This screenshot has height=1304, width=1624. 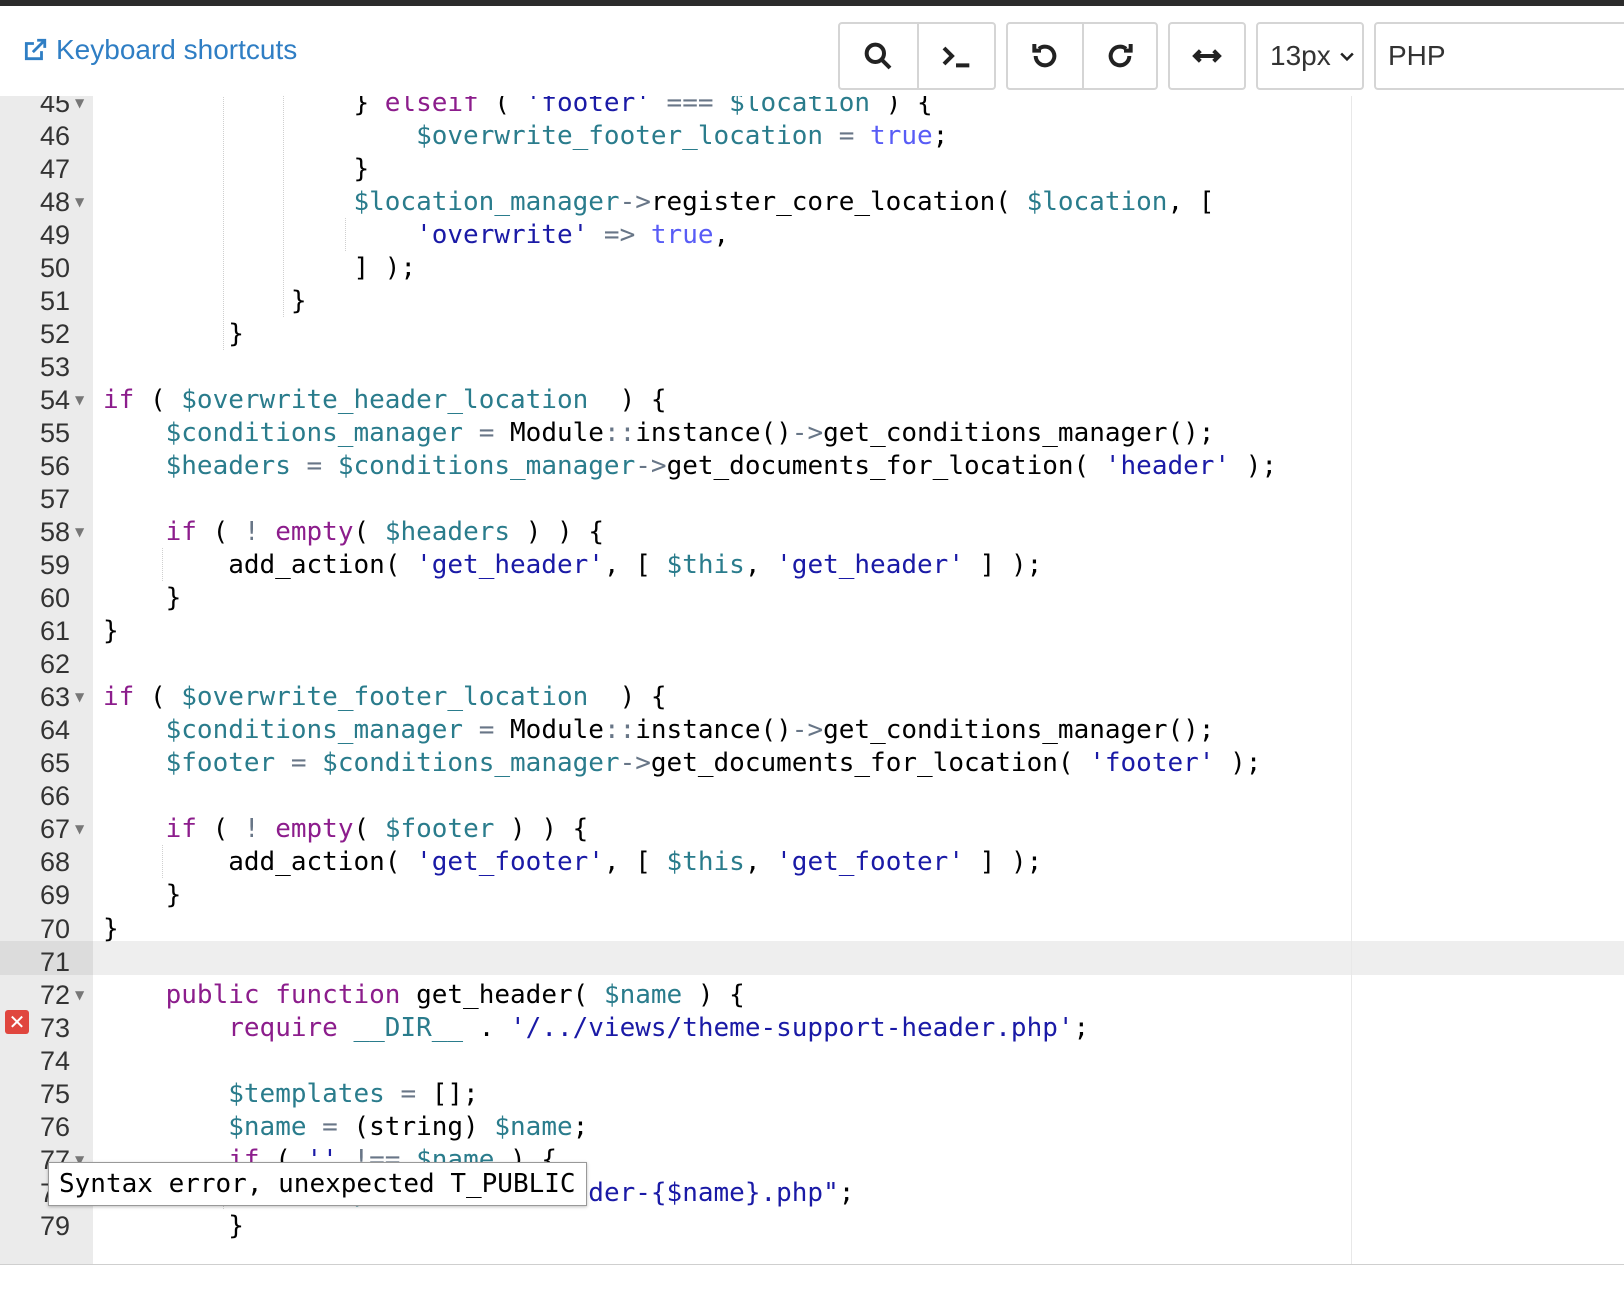 What do you see at coordinates (760, 565) in the screenshot?
I see `code-token: ,` at bounding box center [760, 565].